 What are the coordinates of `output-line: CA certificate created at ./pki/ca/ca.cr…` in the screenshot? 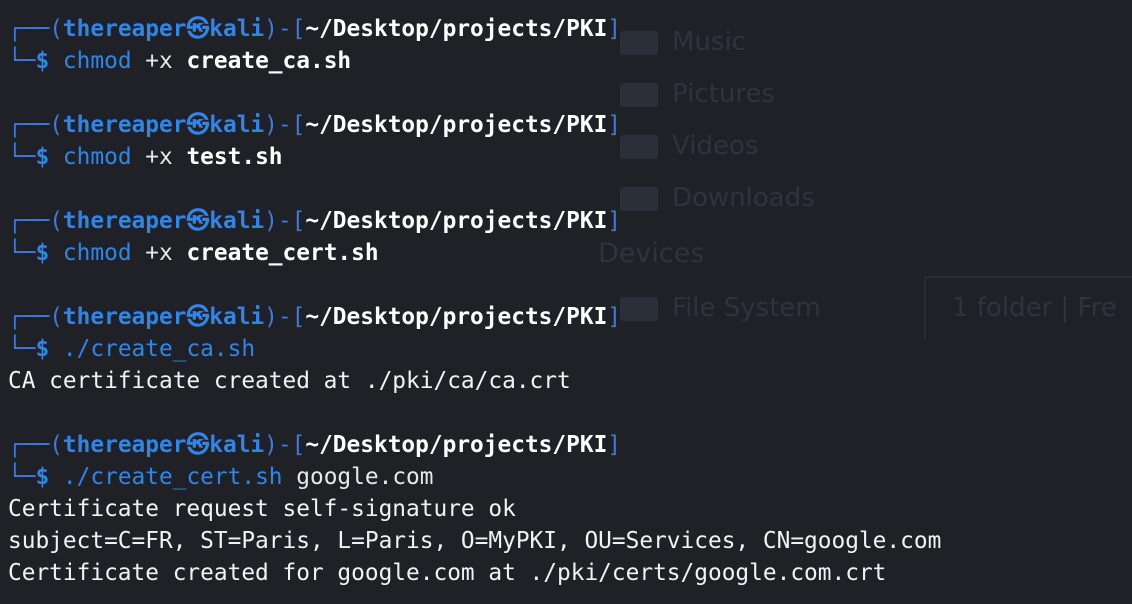 It's located at (289, 381).